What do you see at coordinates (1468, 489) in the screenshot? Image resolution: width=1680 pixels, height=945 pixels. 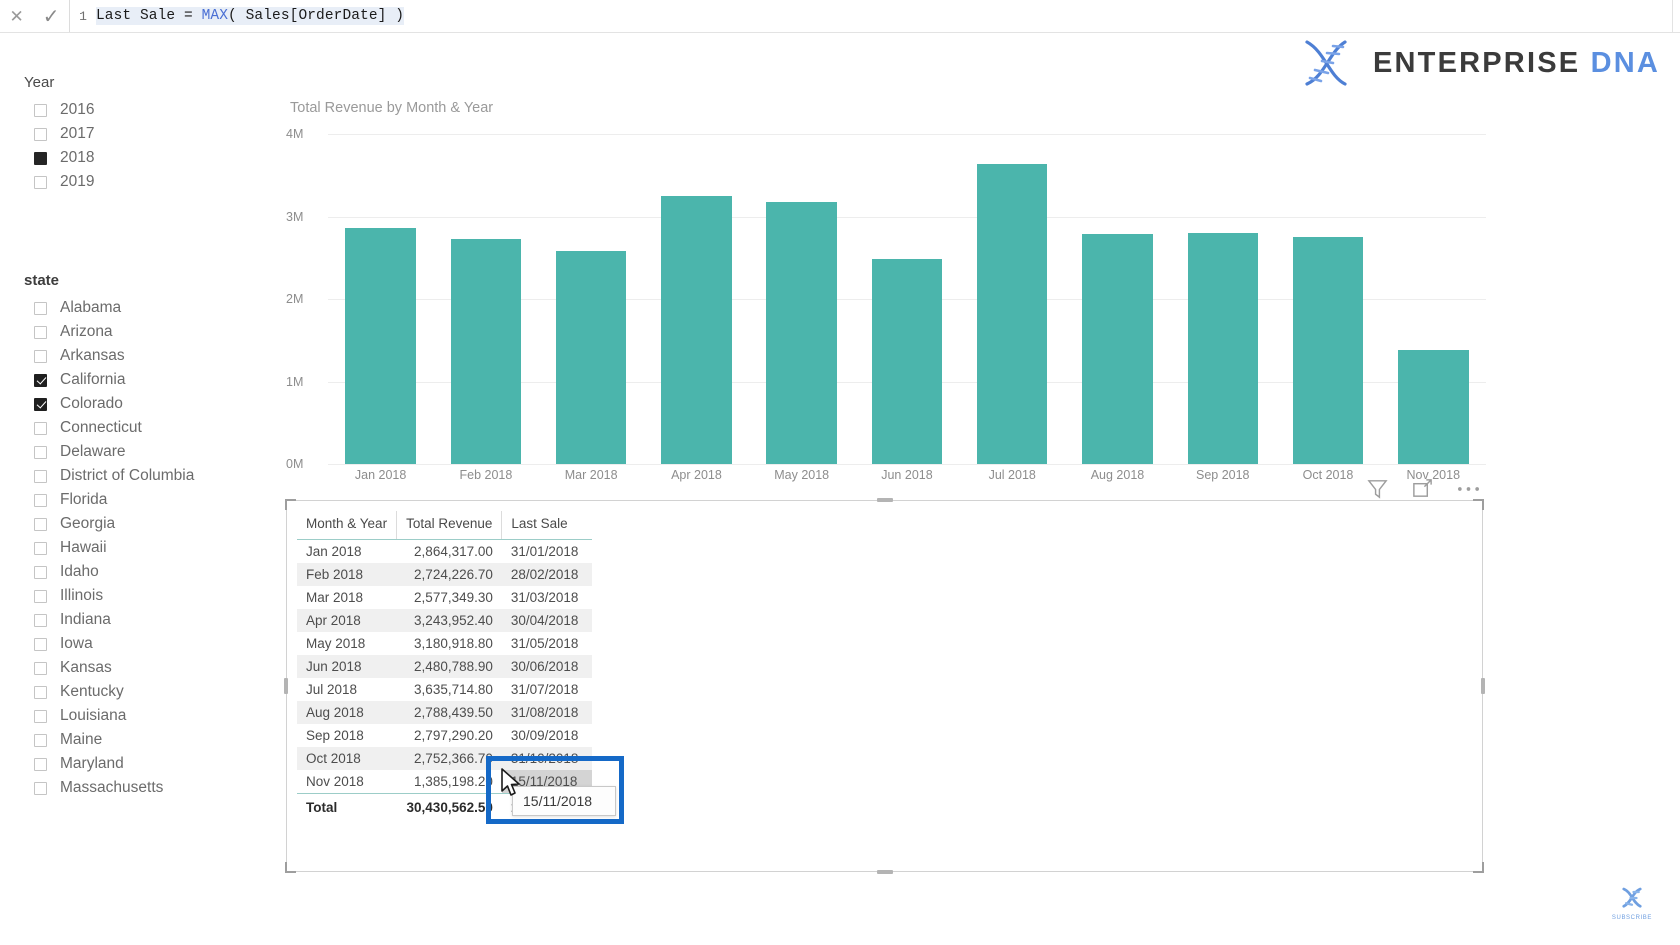 I see `more-options-icon` at bounding box center [1468, 489].